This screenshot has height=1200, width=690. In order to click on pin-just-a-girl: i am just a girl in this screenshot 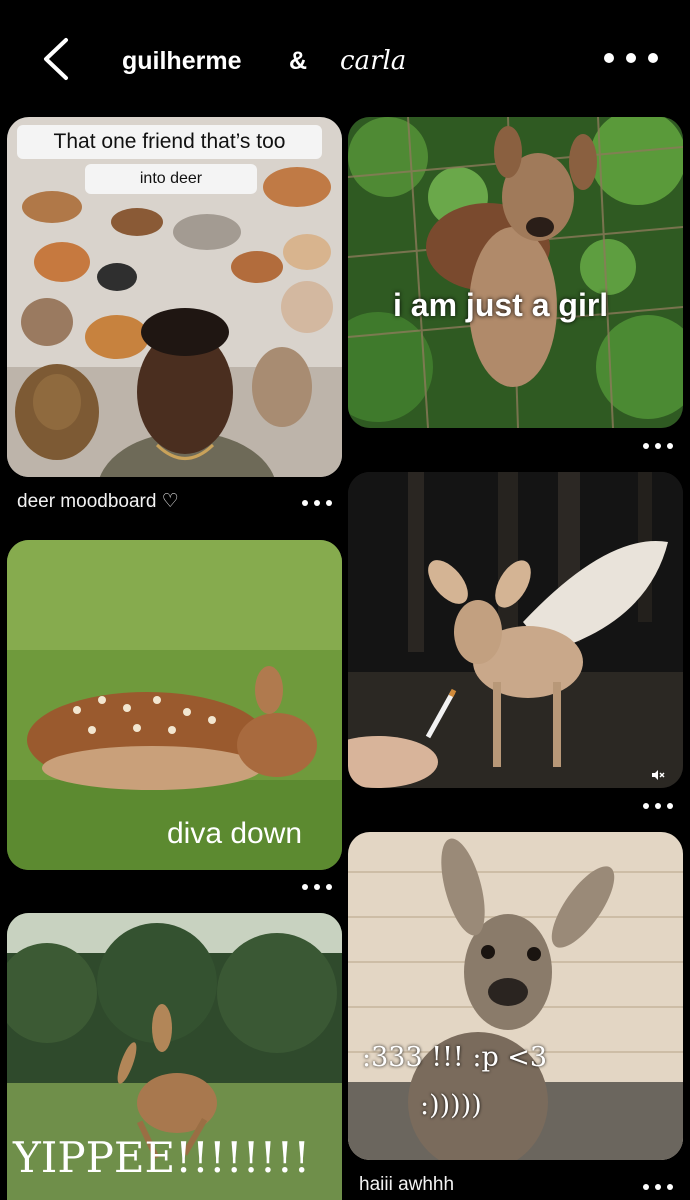, I will do `click(515, 272)`.